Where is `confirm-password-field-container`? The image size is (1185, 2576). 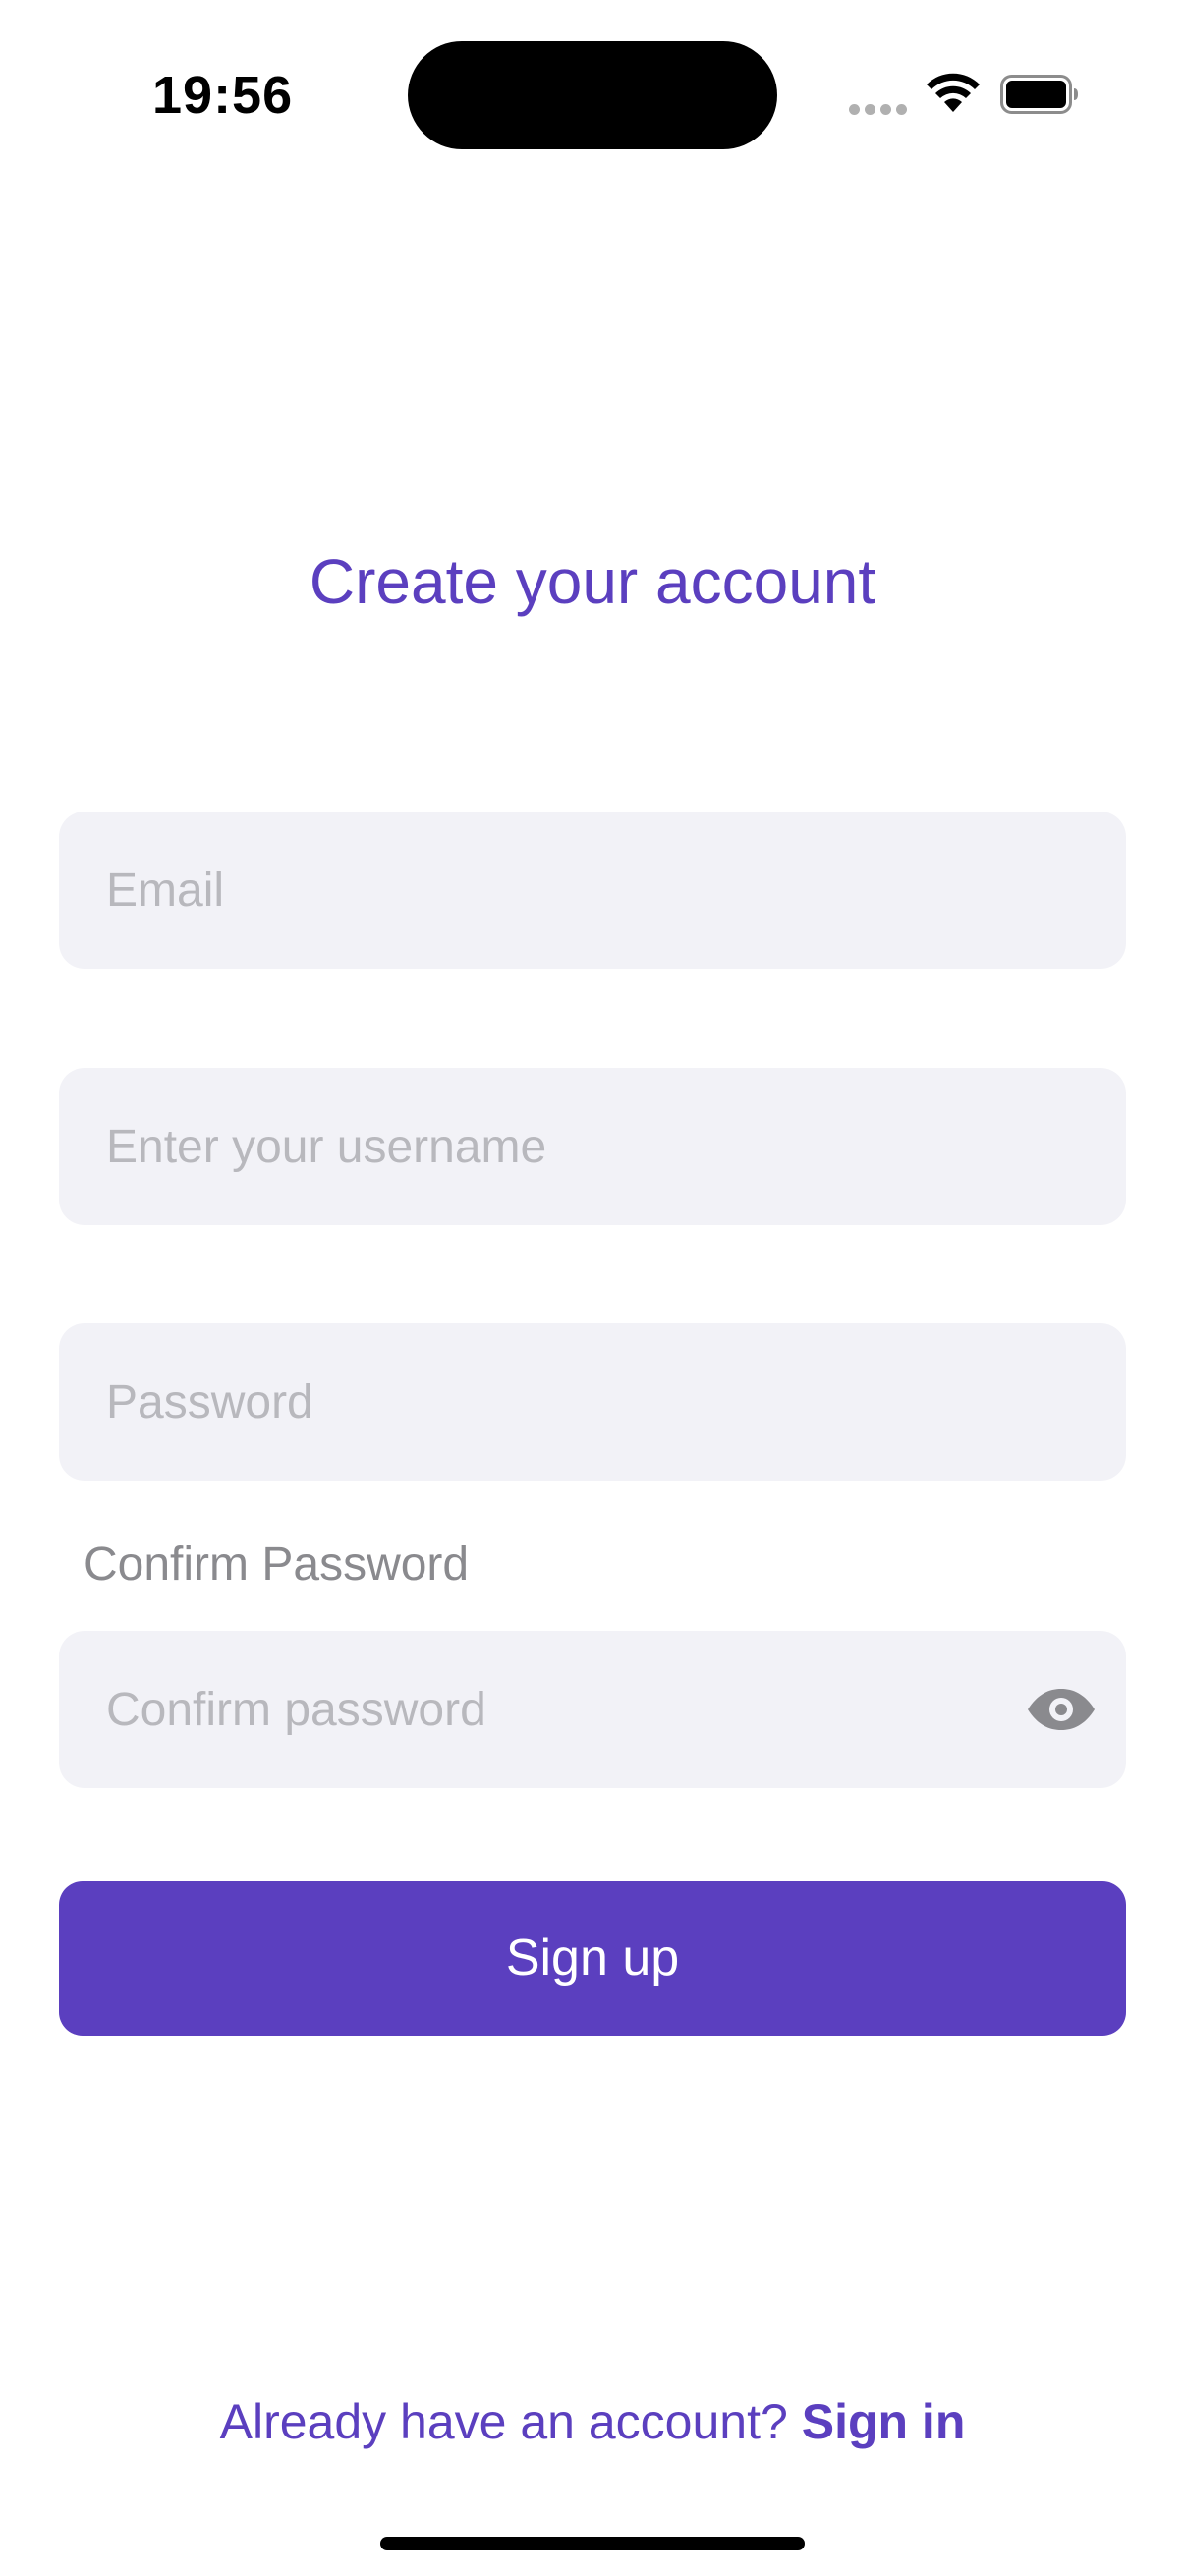 confirm-password-field-container is located at coordinates (592, 1709).